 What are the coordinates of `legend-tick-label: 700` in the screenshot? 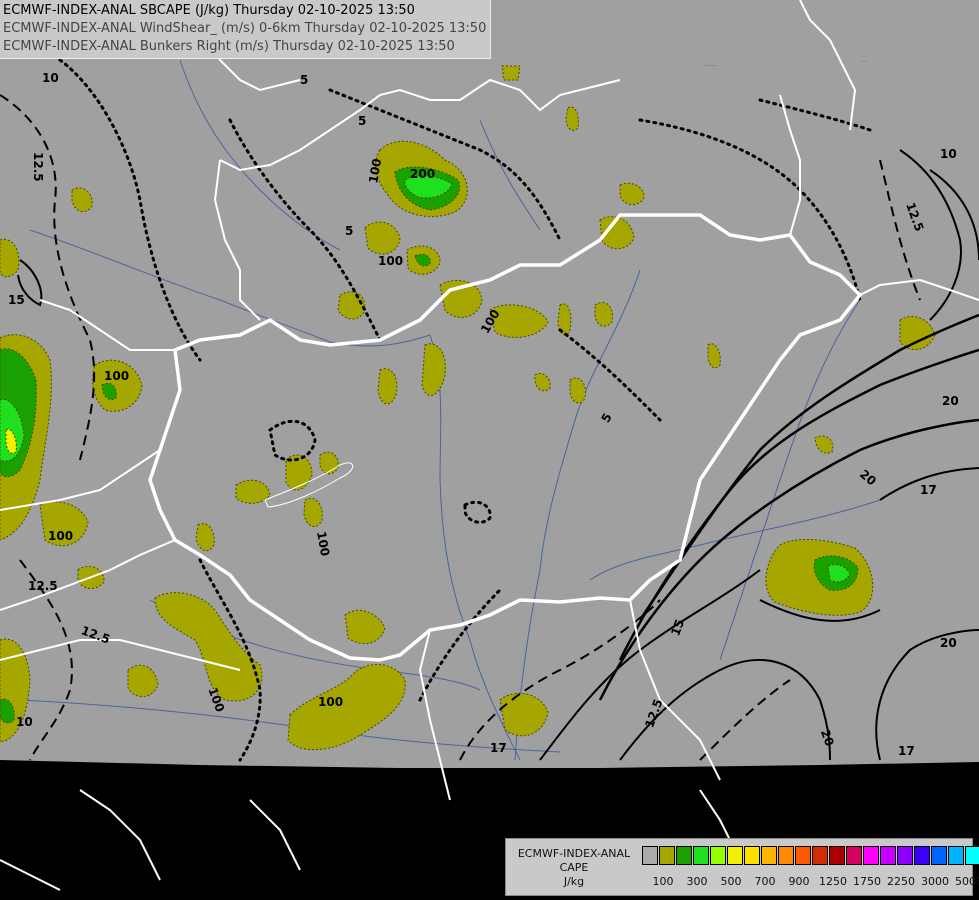 It's located at (765, 881).